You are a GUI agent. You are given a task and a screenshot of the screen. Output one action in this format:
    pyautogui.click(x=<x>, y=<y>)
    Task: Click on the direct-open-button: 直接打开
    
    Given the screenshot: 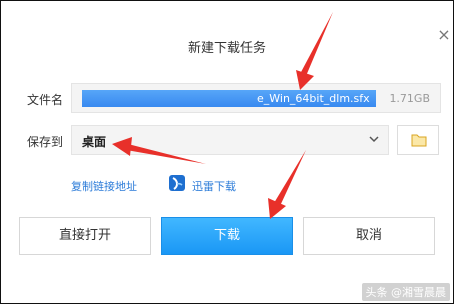 What is the action you would take?
    pyautogui.click(x=85, y=236)
    